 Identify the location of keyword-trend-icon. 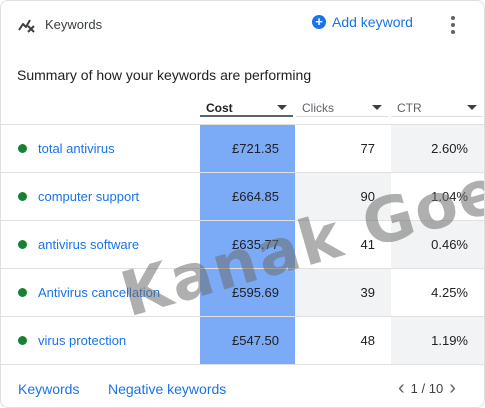
(26, 26).